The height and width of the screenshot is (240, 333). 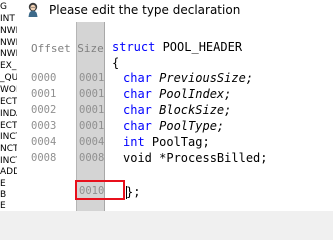 I want to click on text-caret, so click(x=126, y=192).